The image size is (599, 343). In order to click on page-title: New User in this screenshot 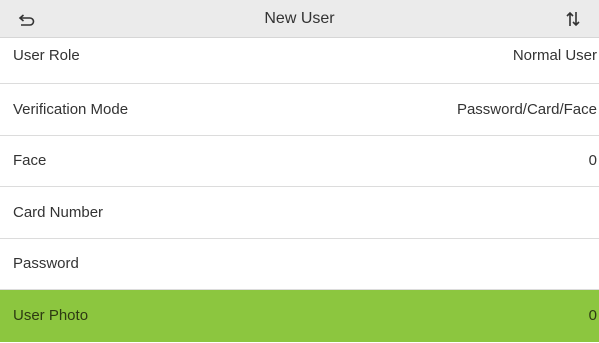, I will do `click(299, 18)`.